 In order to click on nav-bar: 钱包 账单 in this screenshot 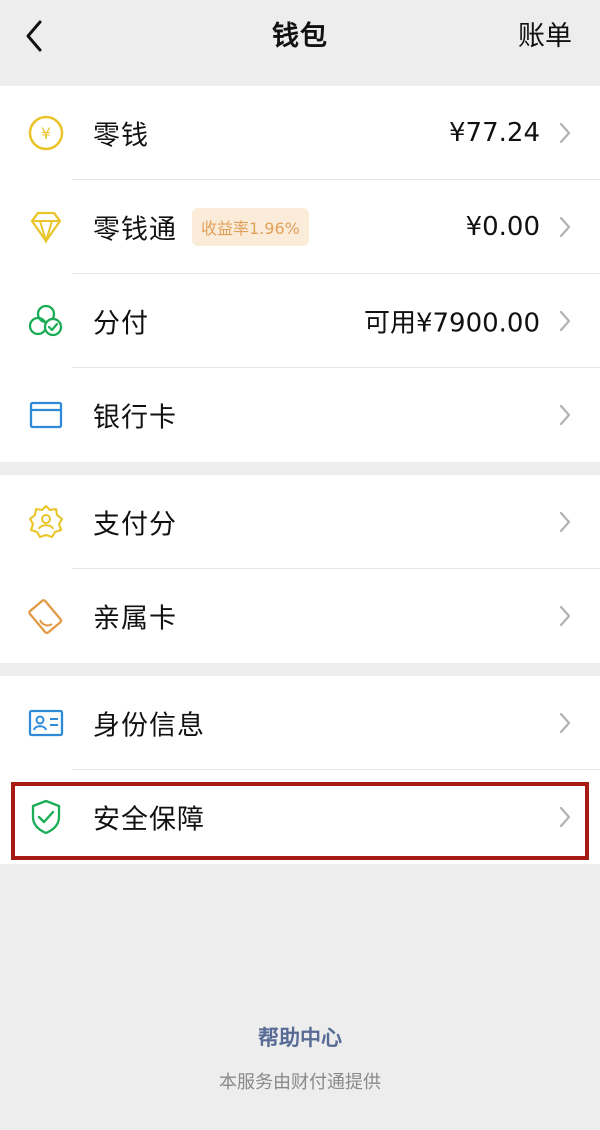, I will do `click(300, 43)`.